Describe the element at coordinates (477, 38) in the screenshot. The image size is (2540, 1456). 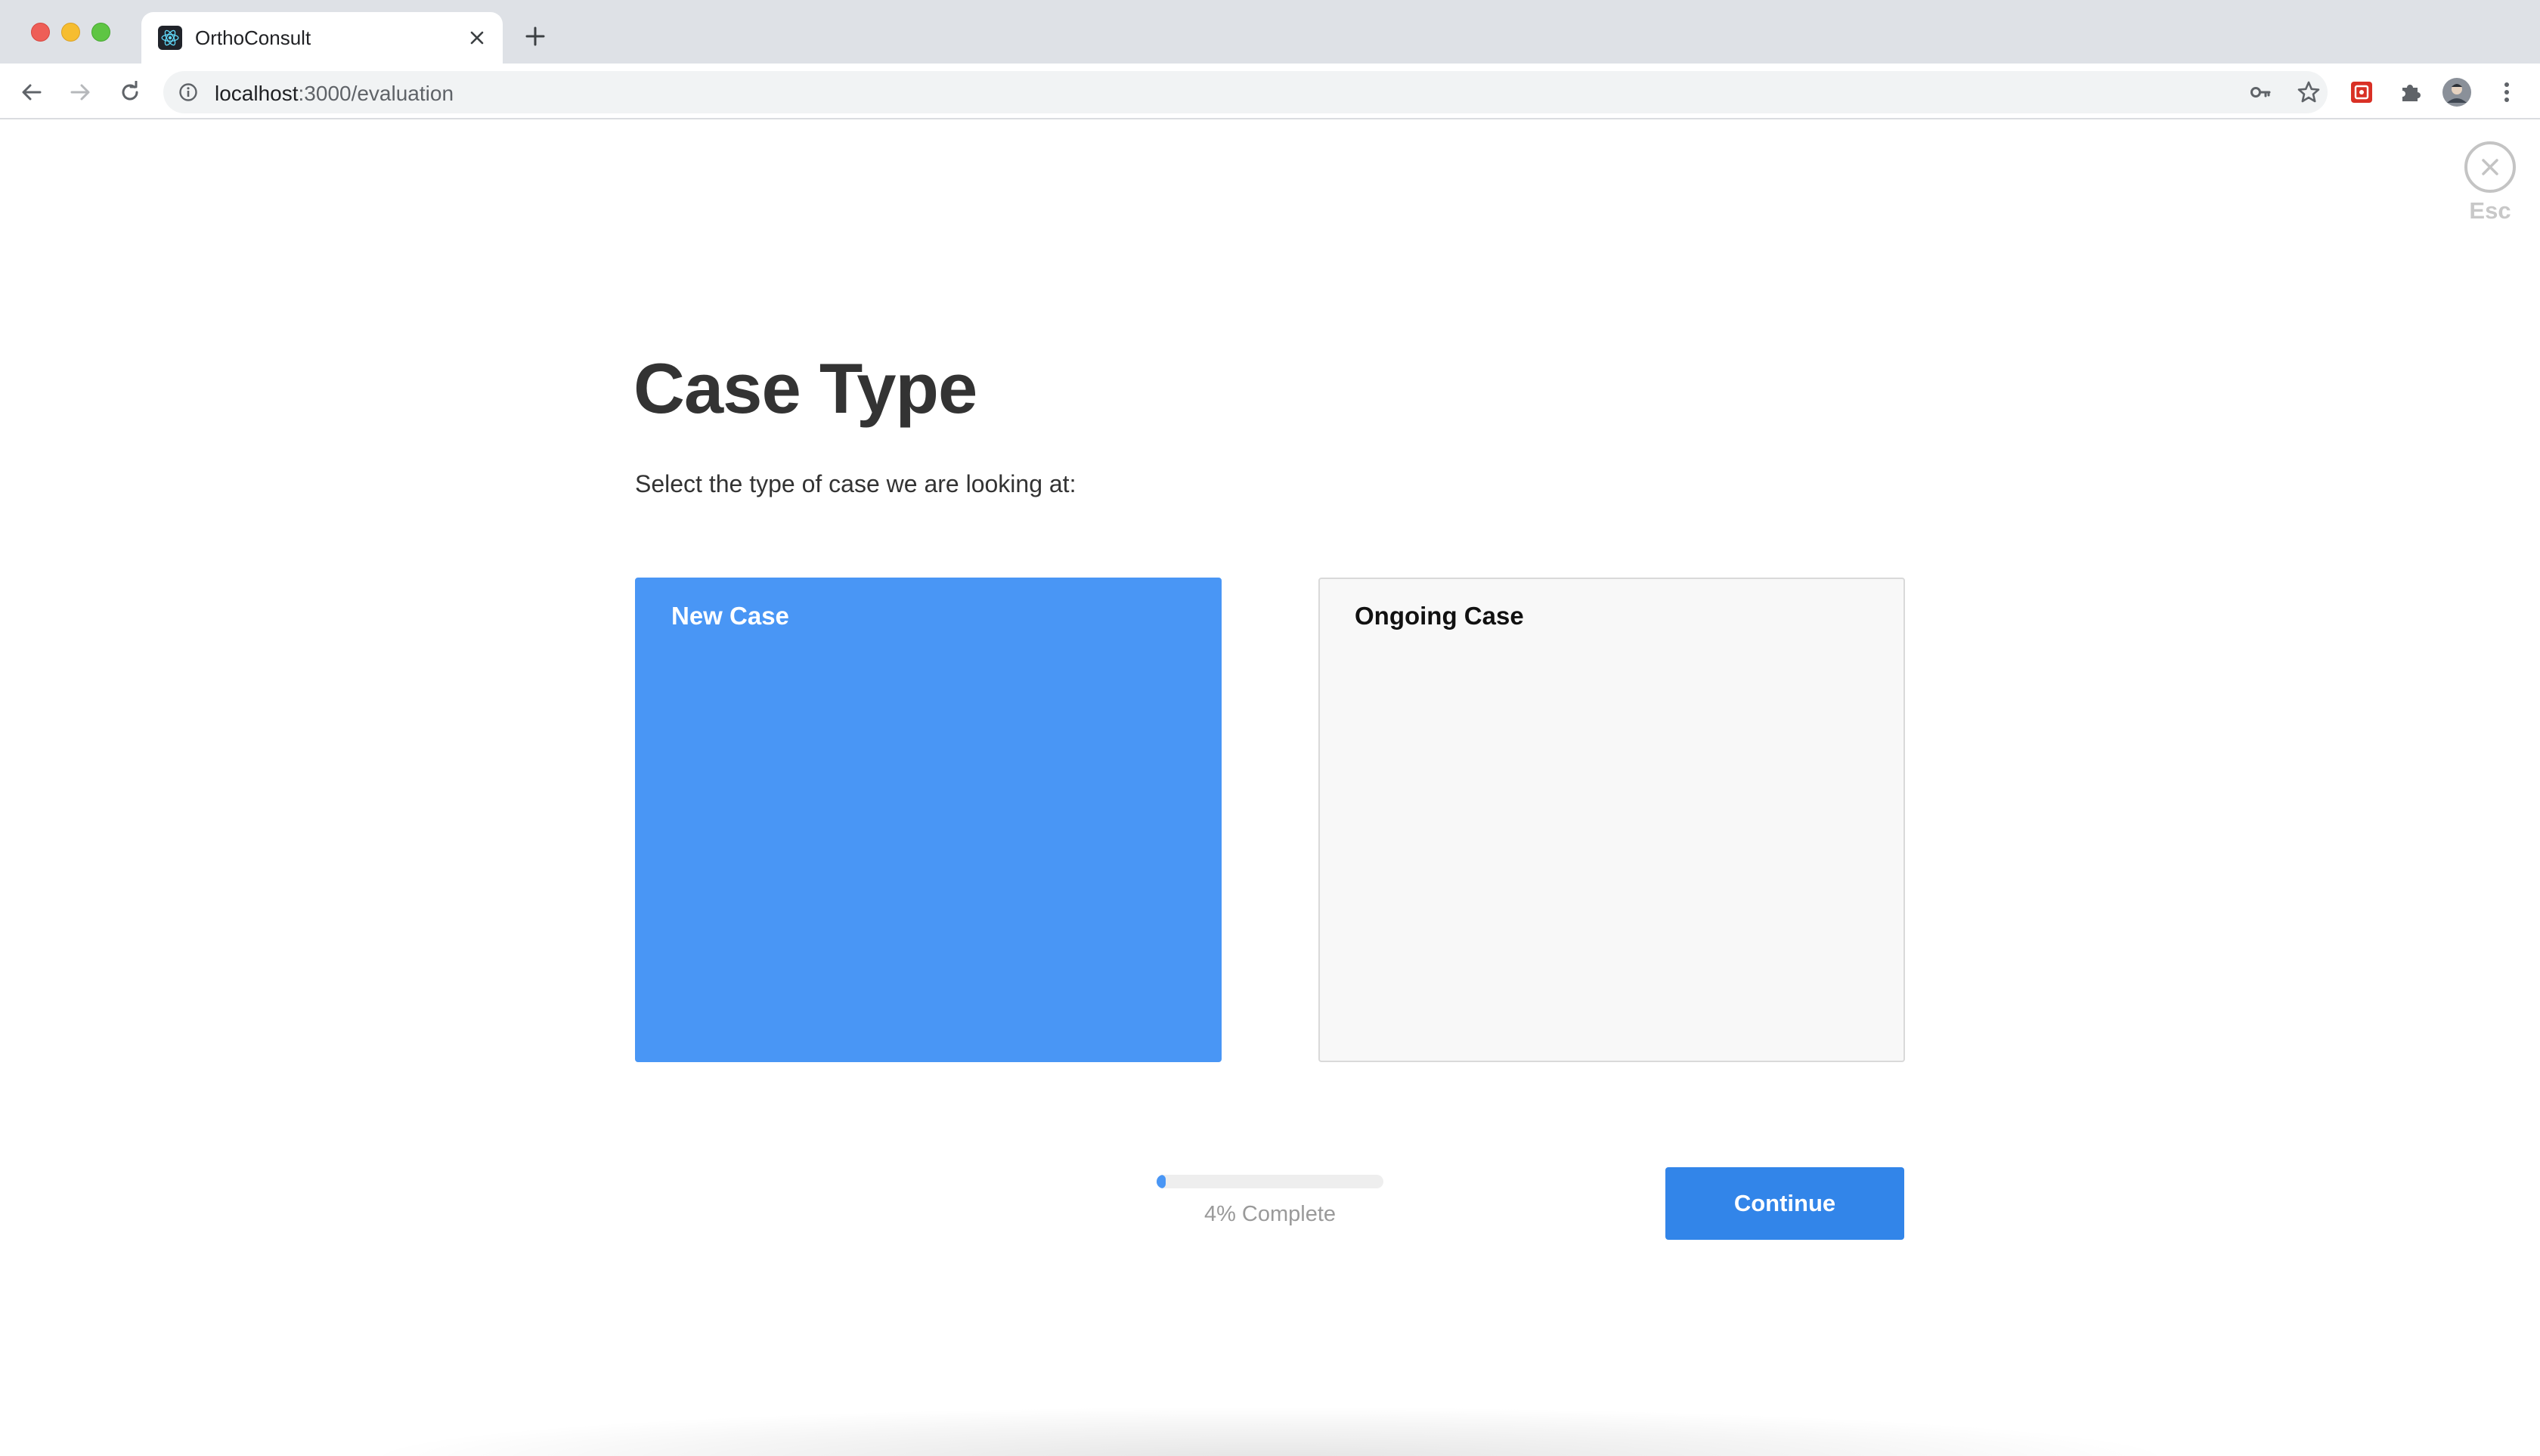
I see `close-icon` at that location.